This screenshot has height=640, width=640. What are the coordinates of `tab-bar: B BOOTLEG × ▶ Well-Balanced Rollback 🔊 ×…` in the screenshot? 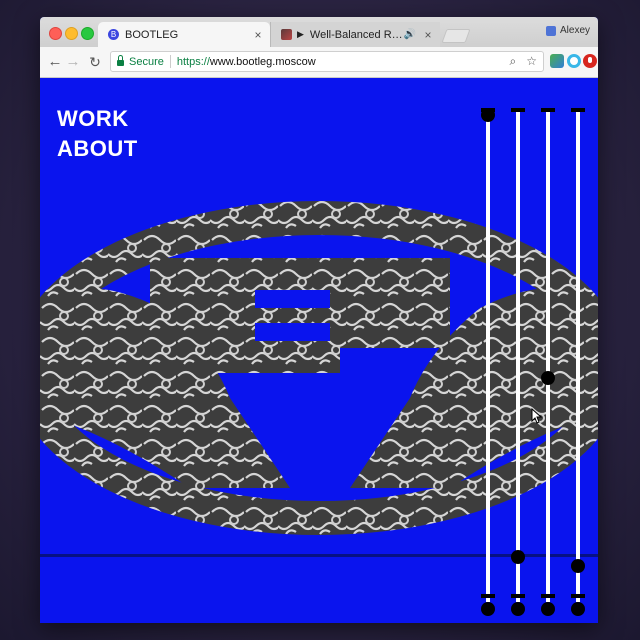 It's located at (319, 32).